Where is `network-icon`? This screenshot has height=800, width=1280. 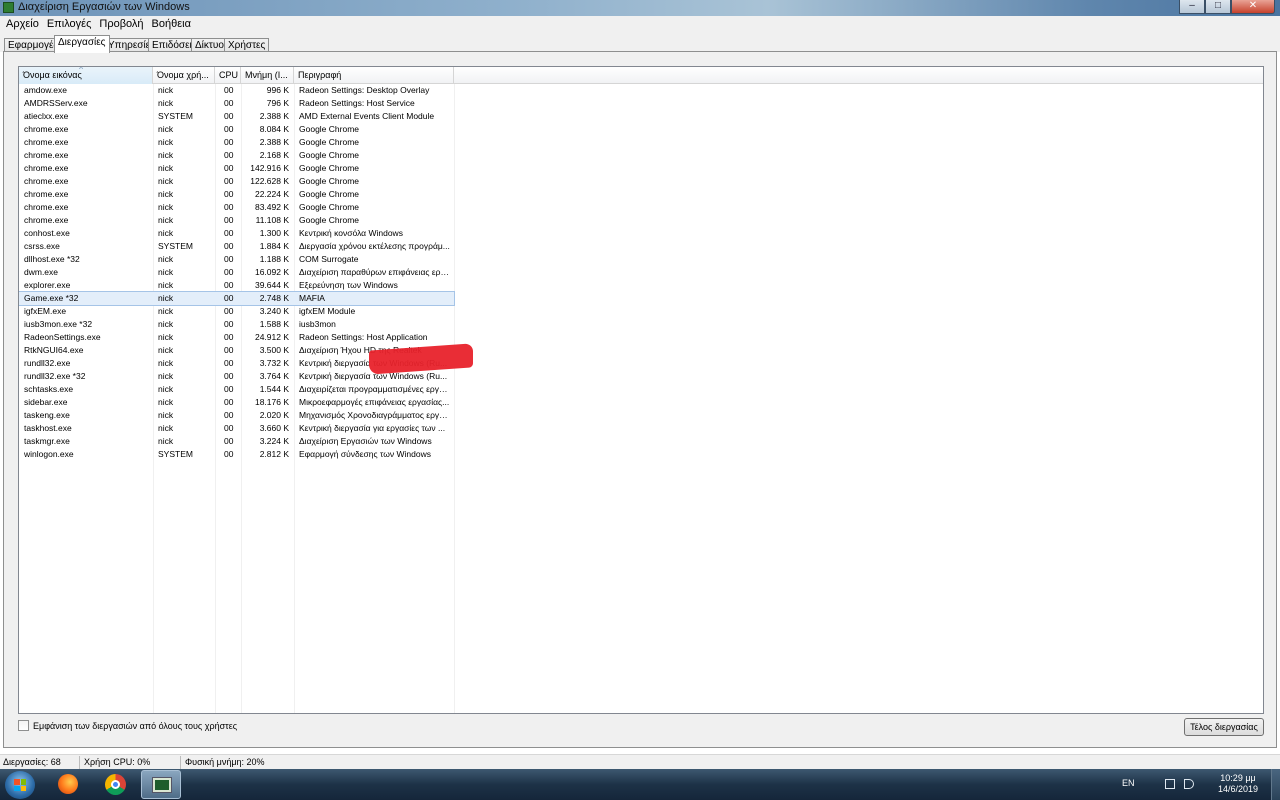 network-icon is located at coordinates (1170, 784).